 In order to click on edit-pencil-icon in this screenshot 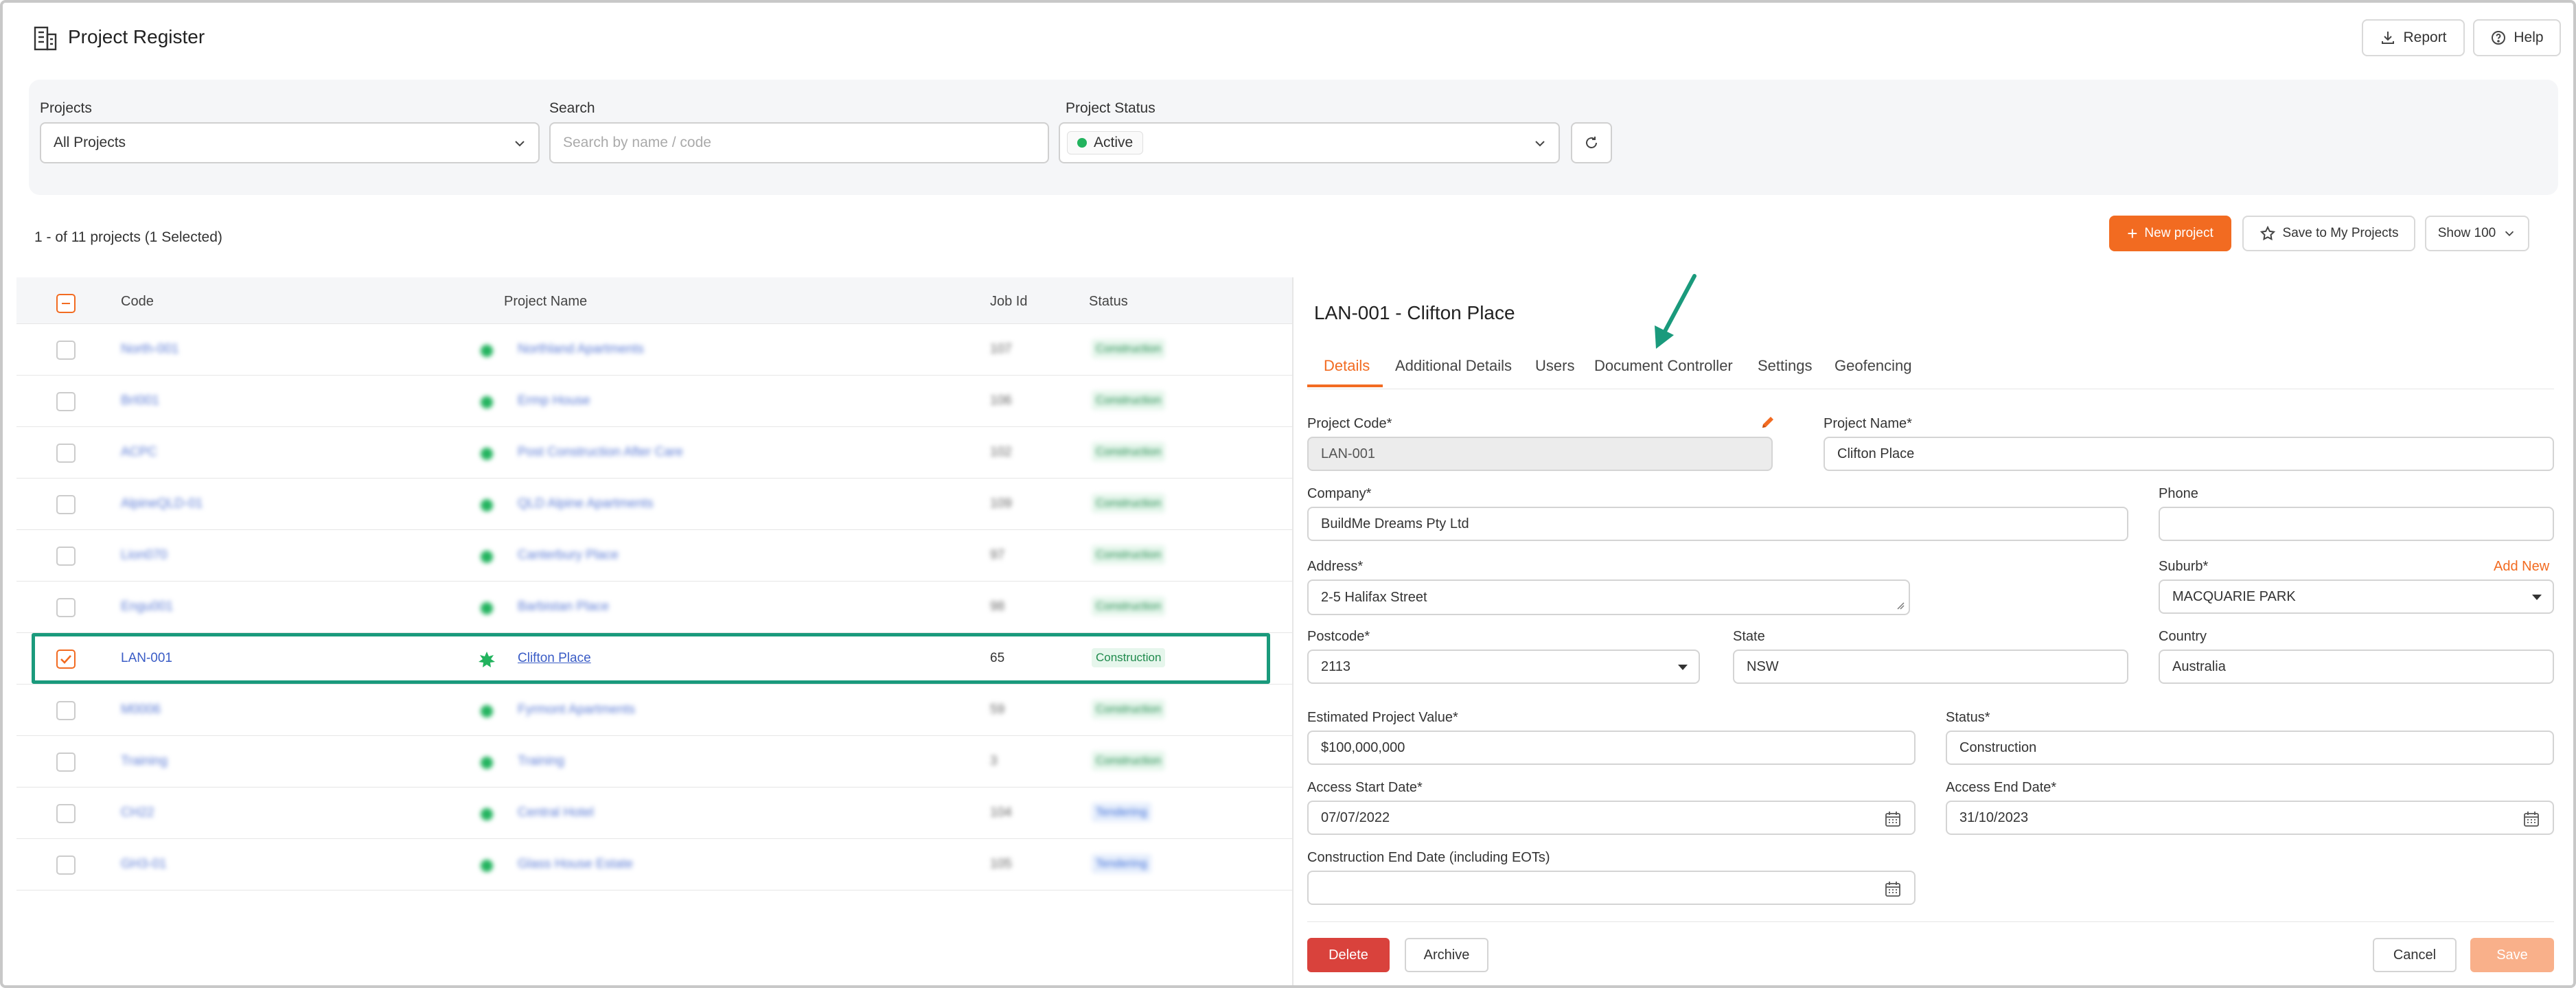, I will do `click(1767, 423)`.